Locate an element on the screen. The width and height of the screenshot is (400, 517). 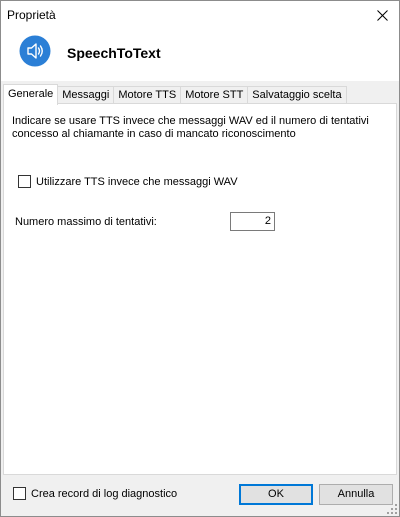
tab-motore-tts: Motore TTS is located at coordinates (147, 95).